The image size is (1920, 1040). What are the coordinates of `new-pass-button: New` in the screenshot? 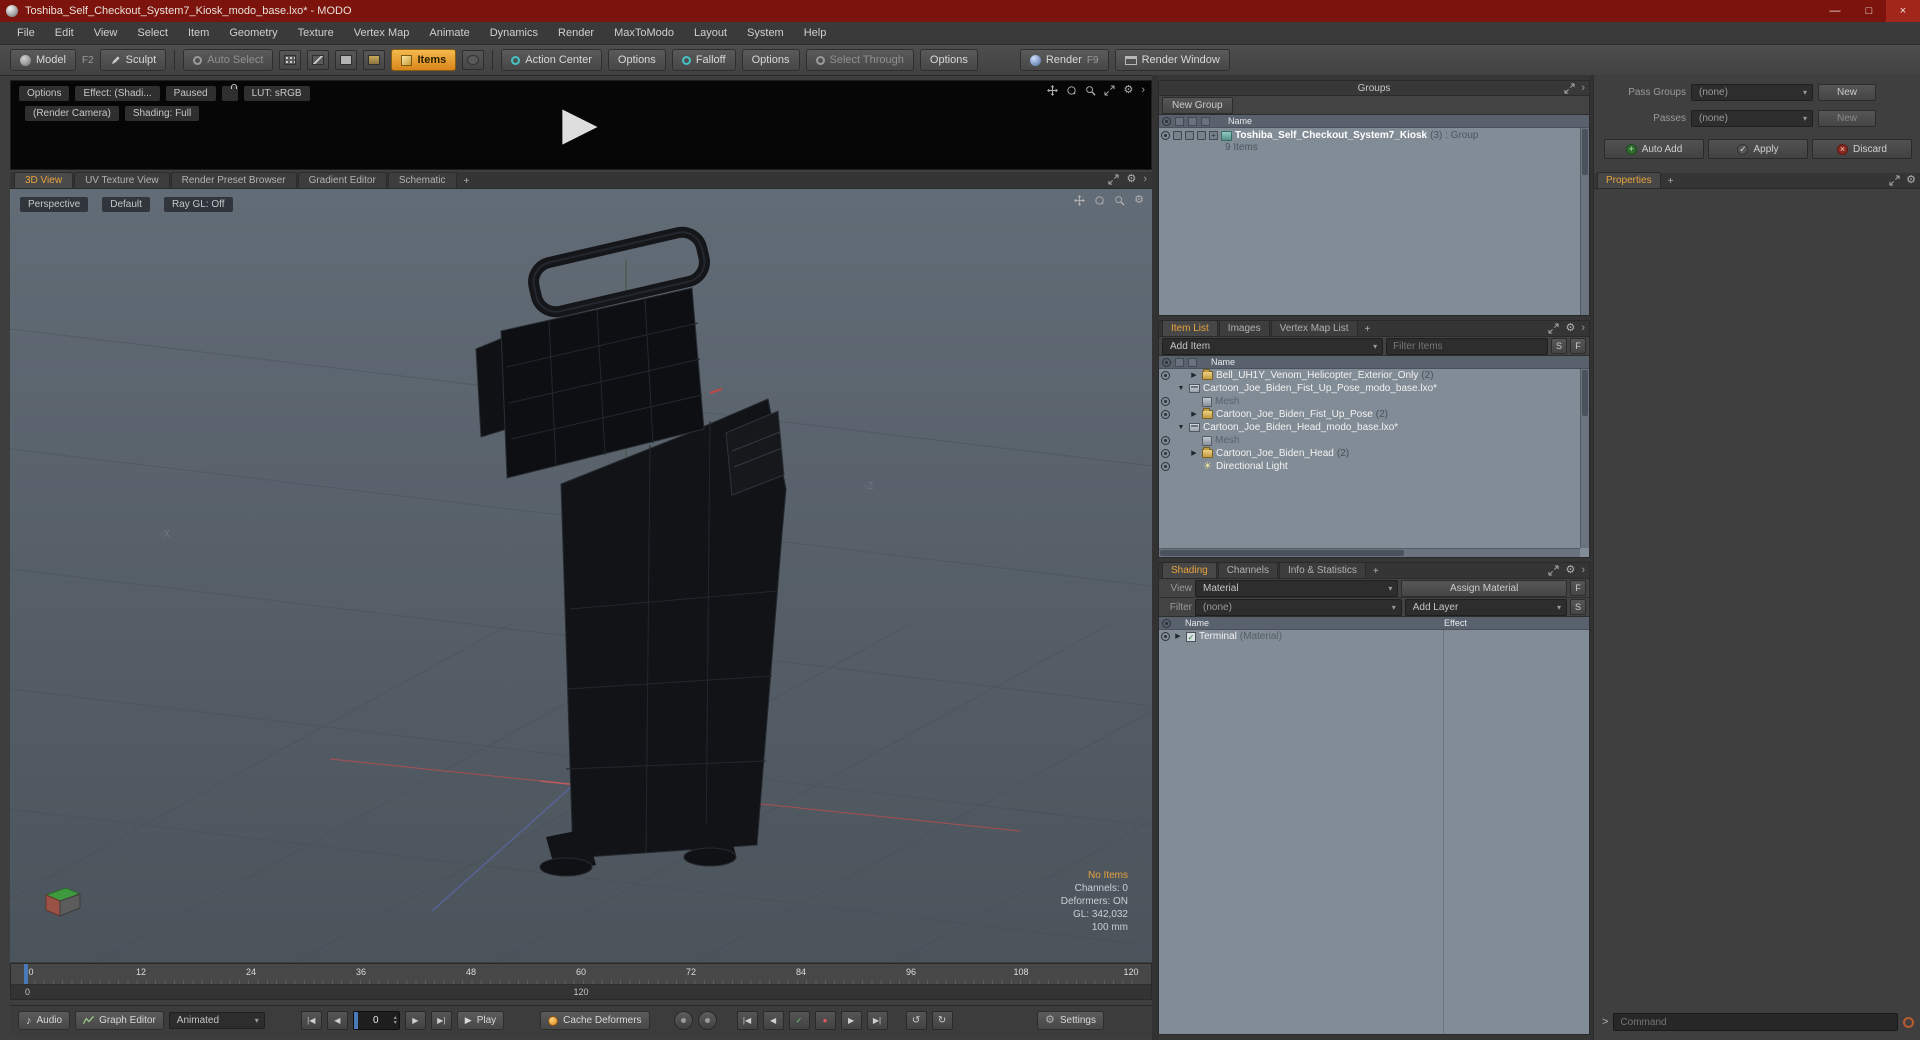 It's located at (1847, 118).